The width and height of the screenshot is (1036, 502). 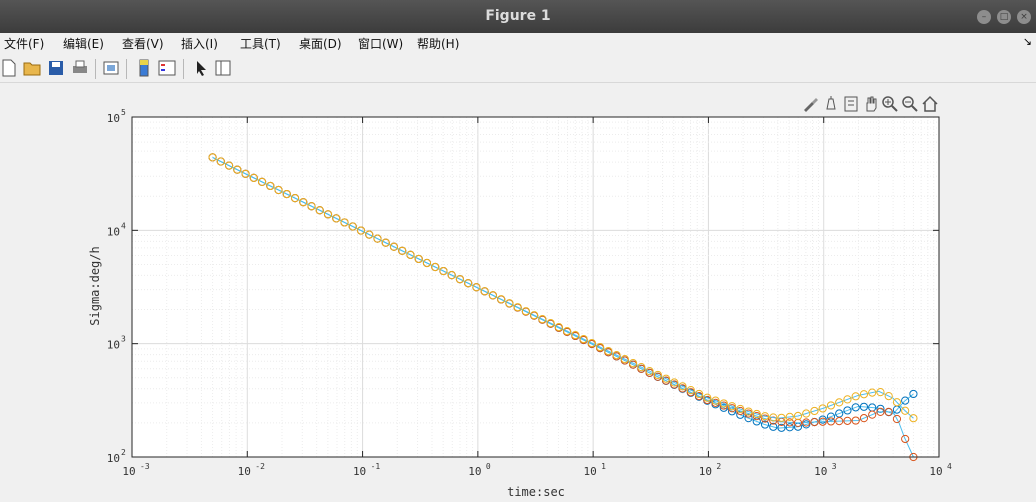 I want to click on x-tick-exponent: -3, so click(x=145, y=466).